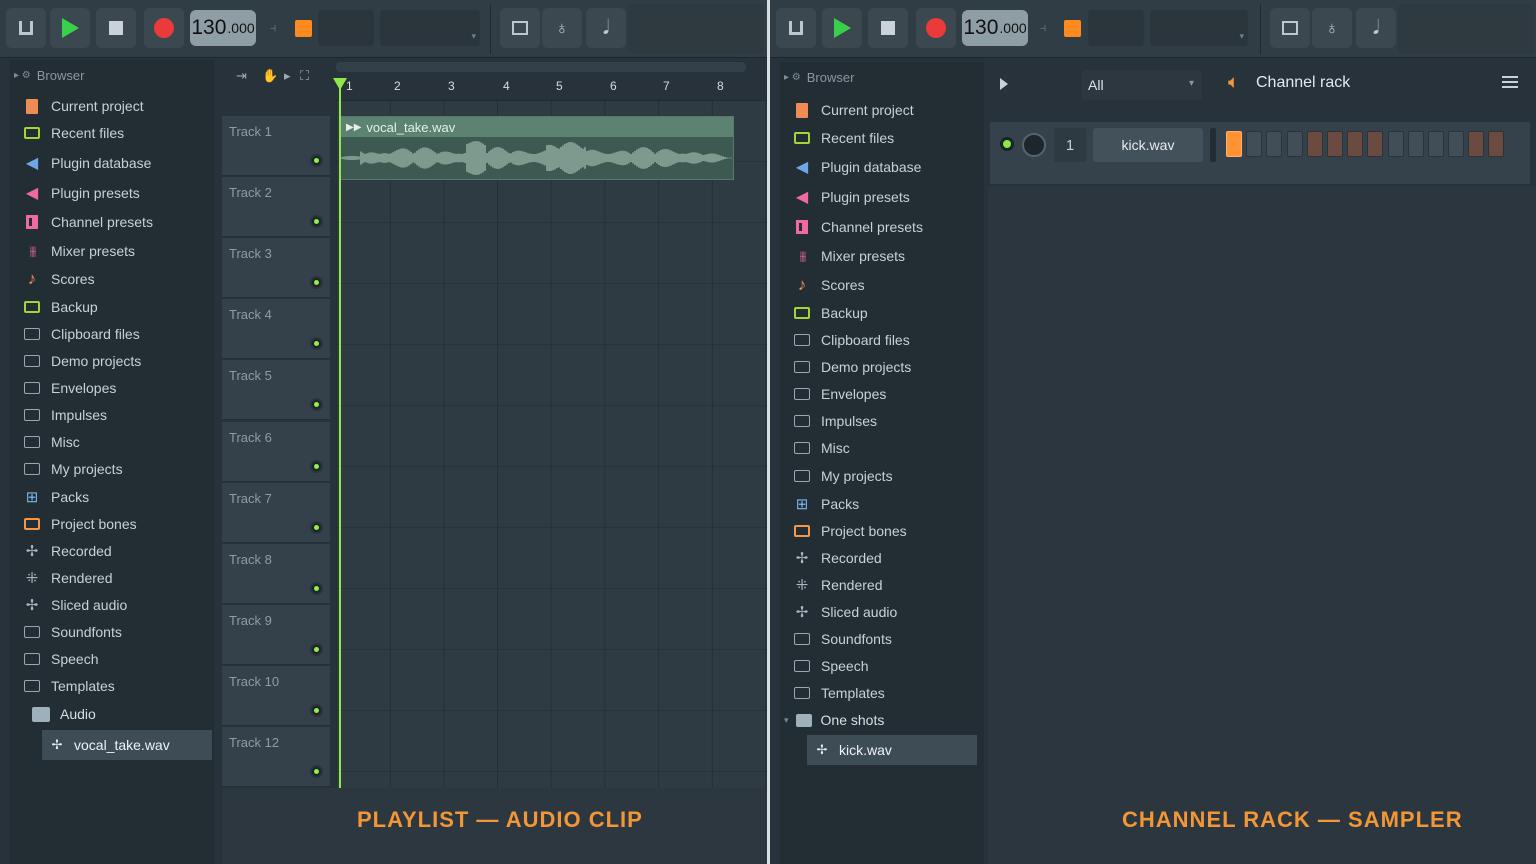 Image resolution: width=1536 pixels, height=864 pixels. What do you see at coordinates (276, 451) in the screenshot?
I see `track-header: Track 6` at bounding box center [276, 451].